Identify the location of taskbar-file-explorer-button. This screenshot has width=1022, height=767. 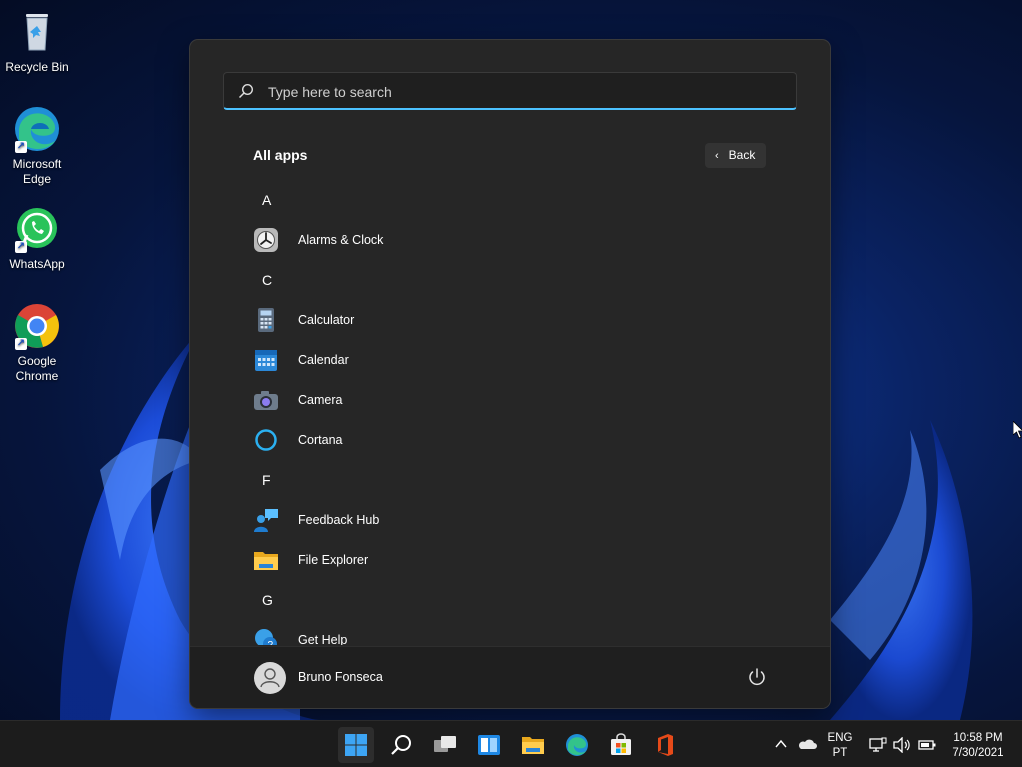
(533, 745).